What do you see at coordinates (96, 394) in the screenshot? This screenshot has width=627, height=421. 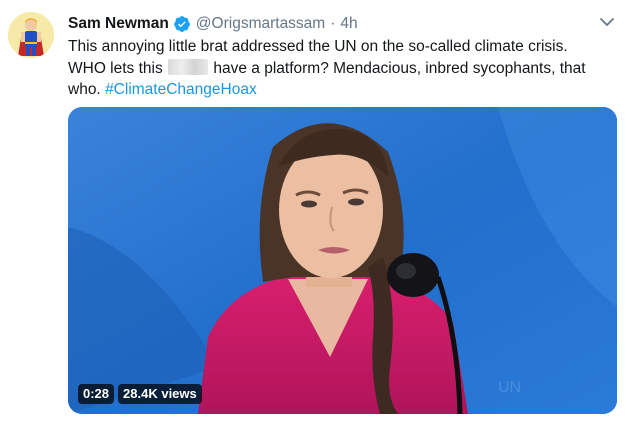 I see `video-duration: 0:28` at bounding box center [96, 394].